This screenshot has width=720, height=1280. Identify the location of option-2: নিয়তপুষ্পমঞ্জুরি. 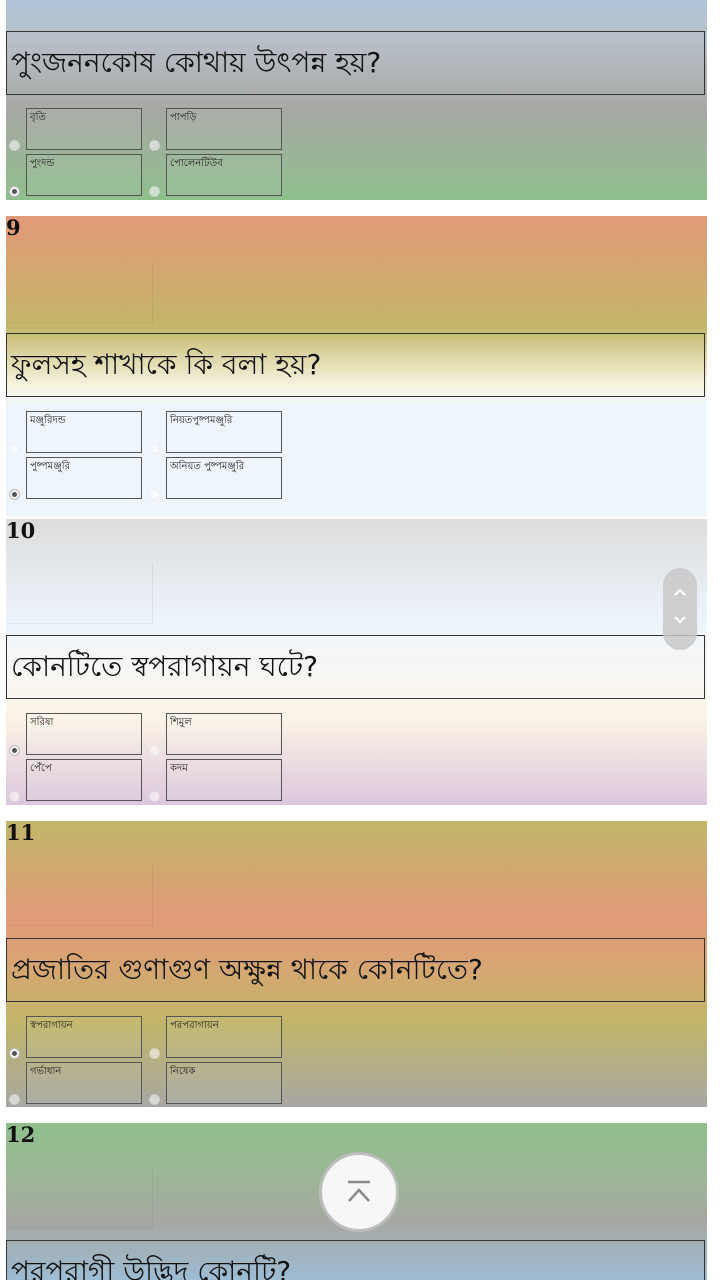
(224, 432).